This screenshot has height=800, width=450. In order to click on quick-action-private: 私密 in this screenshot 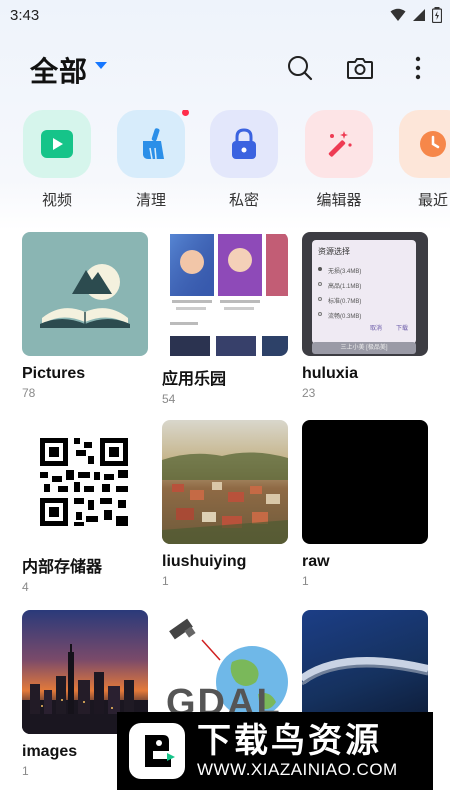, I will do `click(244, 160)`.